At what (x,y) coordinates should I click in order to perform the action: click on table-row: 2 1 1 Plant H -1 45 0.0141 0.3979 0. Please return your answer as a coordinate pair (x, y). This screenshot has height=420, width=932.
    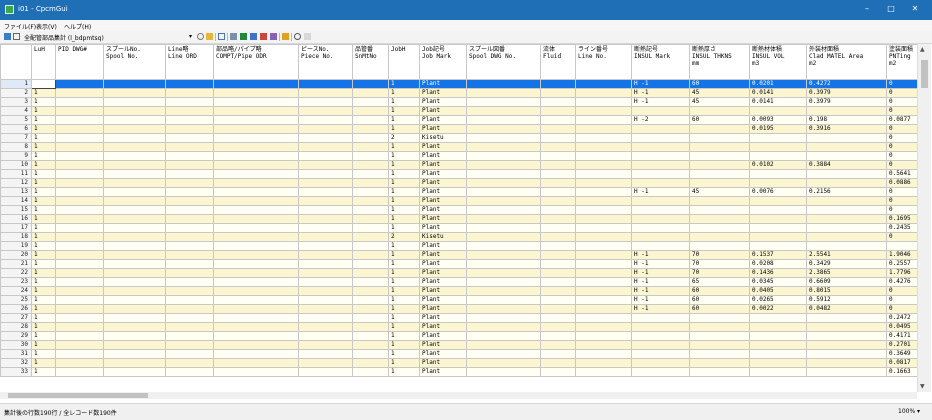
    Looking at the image, I should click on (462, 93).